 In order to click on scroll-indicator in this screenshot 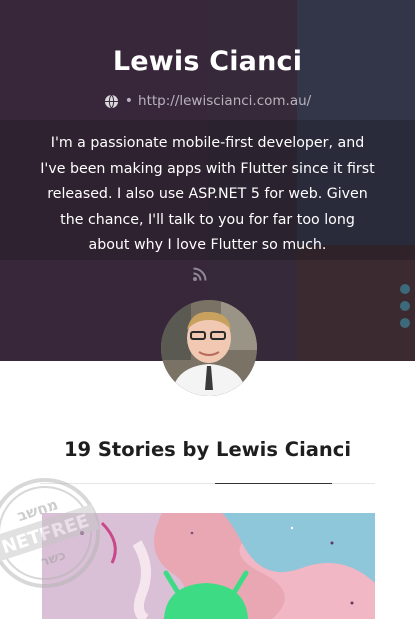, I will do `click(406, 309)`.